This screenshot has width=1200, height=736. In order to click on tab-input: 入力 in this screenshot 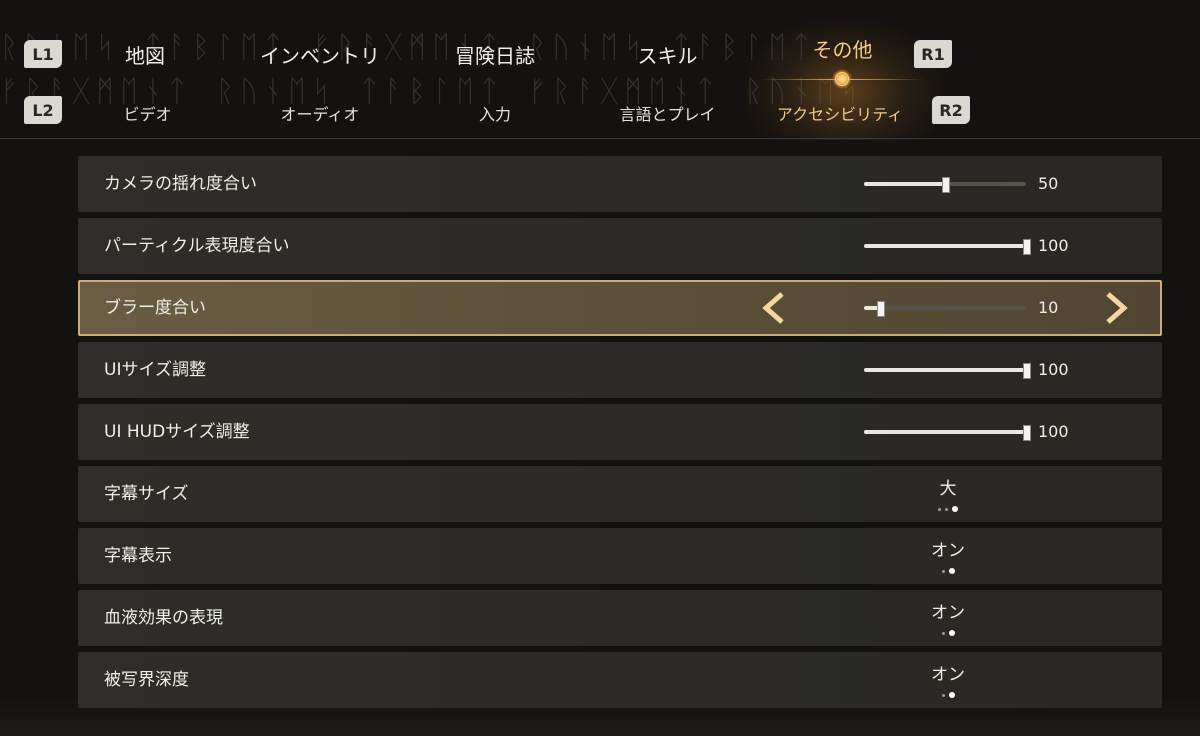, I will do `click(495, 113)`.